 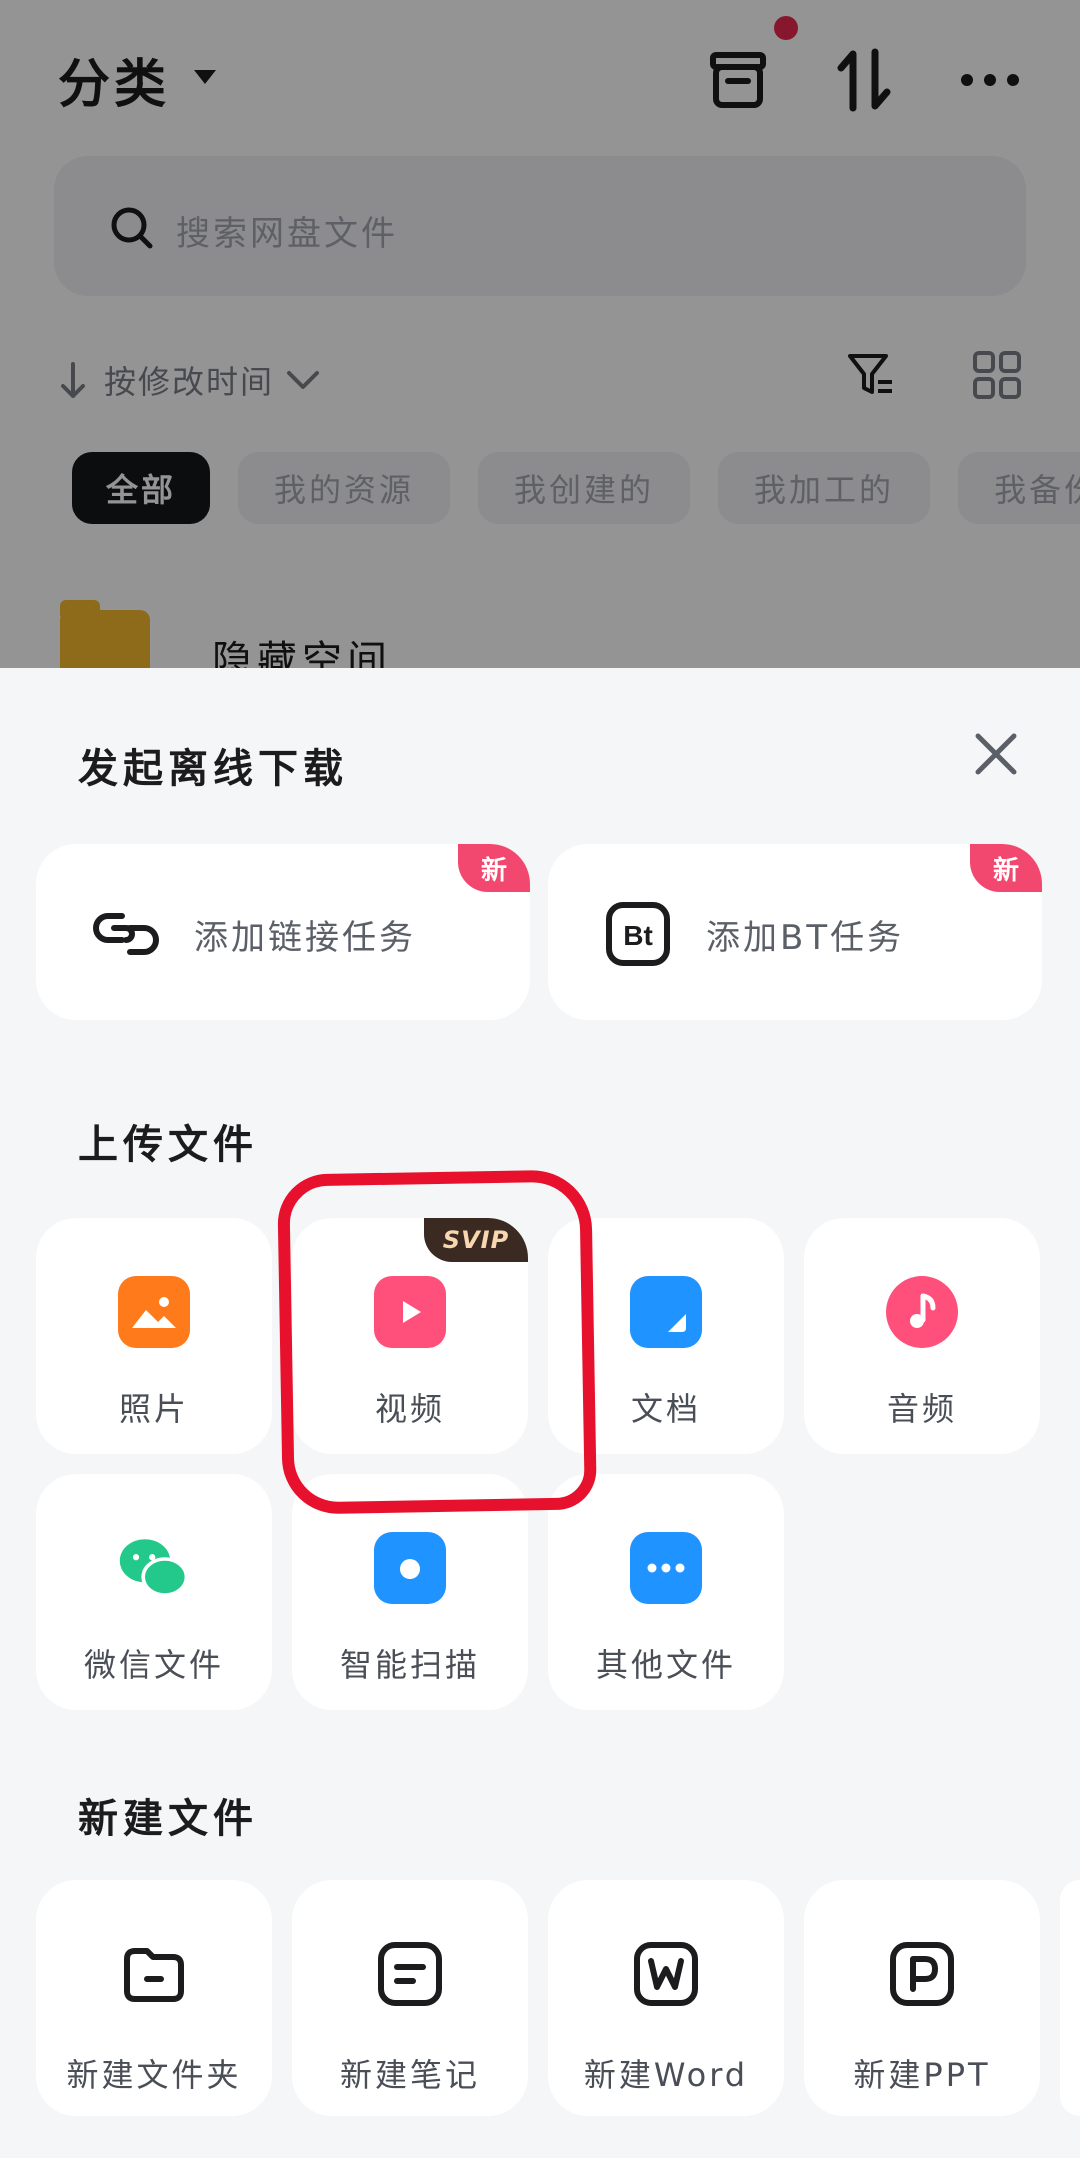 What do you see at coordinates (154, 1568) in the screenshot?
I see `wechat-icon` at bounding box center [154, 1568].